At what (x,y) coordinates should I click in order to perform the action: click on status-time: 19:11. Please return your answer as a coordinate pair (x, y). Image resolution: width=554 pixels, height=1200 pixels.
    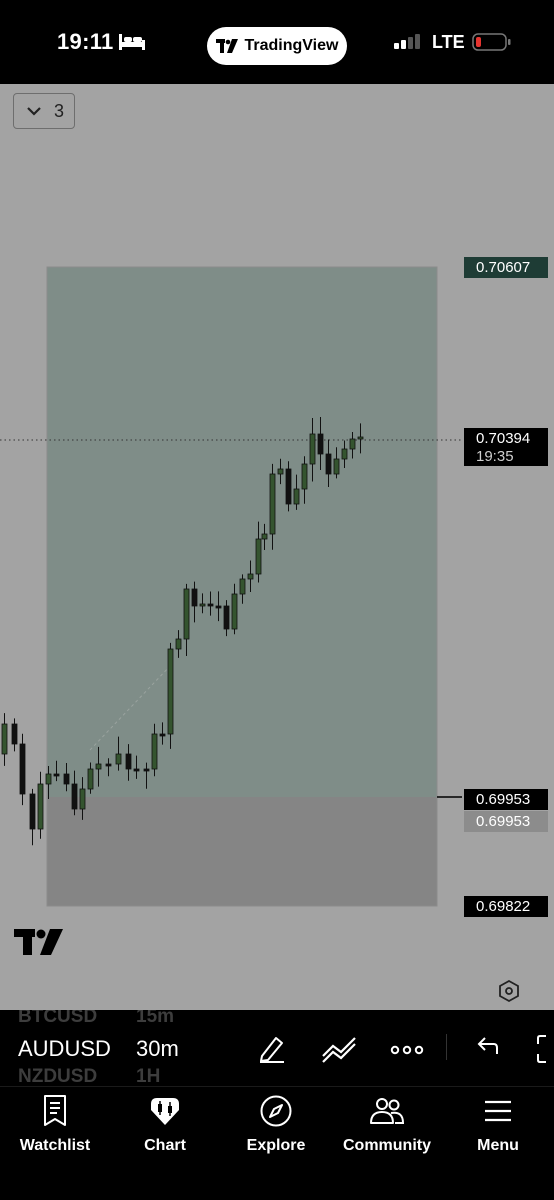
    Looking at the image, I should click on (85, 41).